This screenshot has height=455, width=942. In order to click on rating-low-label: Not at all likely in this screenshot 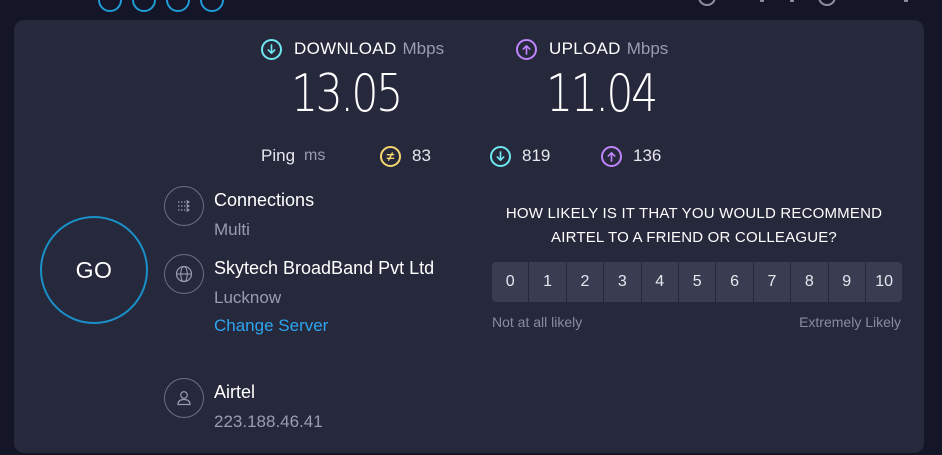, I will do `click(537, 322)`.